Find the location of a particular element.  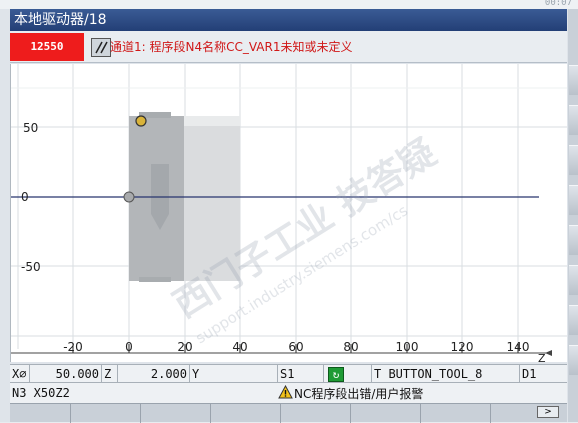

z-position-value: 2.000 is located at coordinates (154, 374).